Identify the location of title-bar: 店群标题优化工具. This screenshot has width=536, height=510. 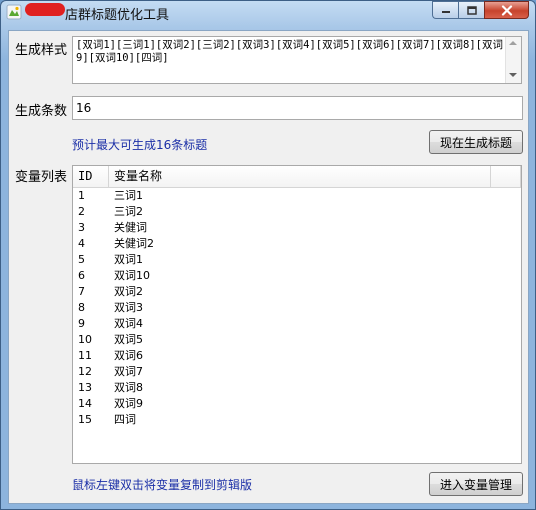
(268, 12).